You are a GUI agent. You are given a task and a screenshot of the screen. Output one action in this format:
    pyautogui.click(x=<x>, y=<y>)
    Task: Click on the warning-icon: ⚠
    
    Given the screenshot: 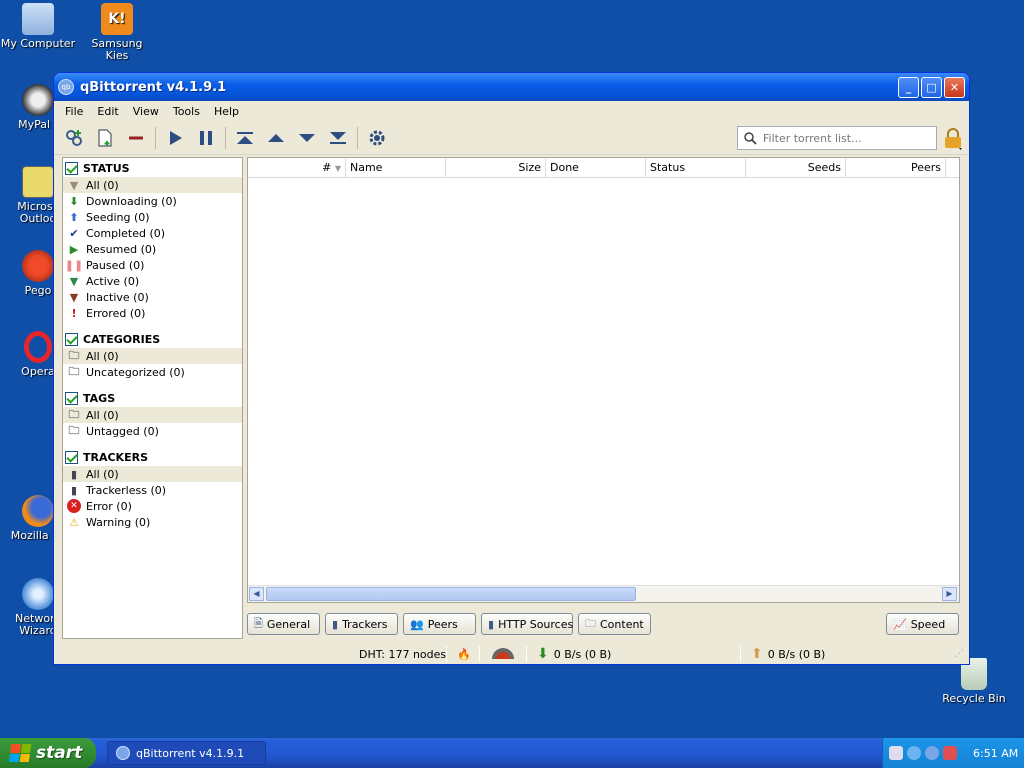 What is the action you would take?
    pyautogui.click(x=74, y=522)
    